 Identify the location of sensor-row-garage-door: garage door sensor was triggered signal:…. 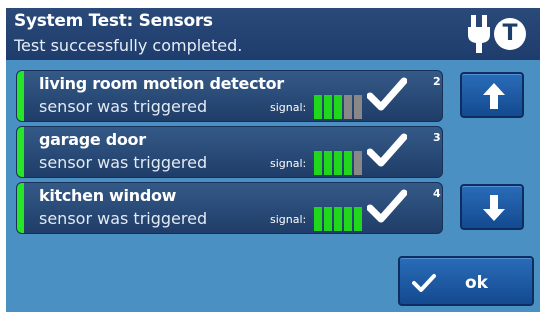
(229, 152).